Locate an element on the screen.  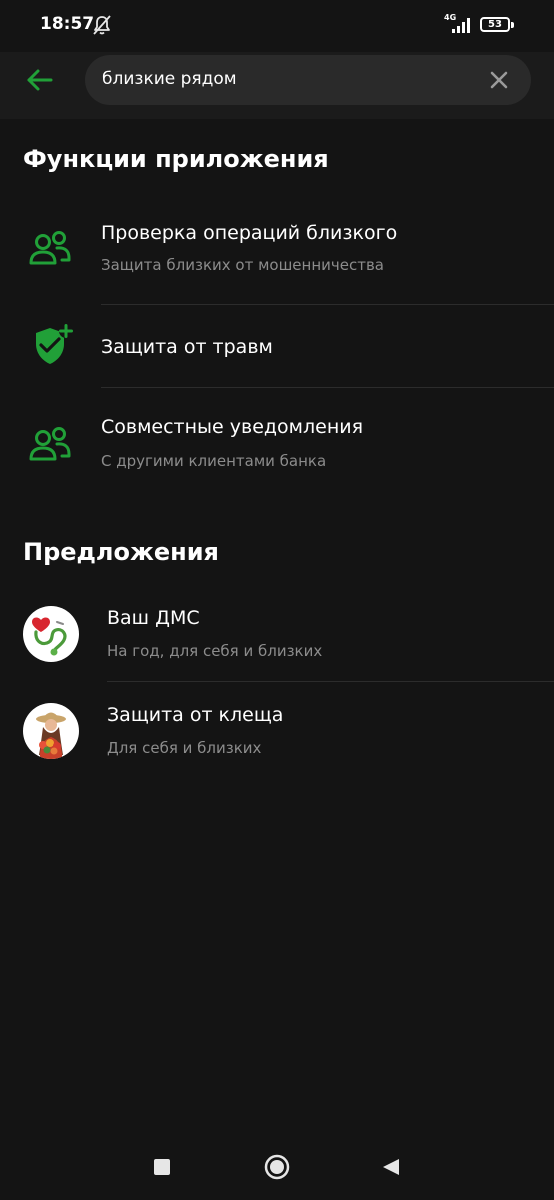
feature-item-injury-protection: Защита от травм is located at coordinates (277, 347).